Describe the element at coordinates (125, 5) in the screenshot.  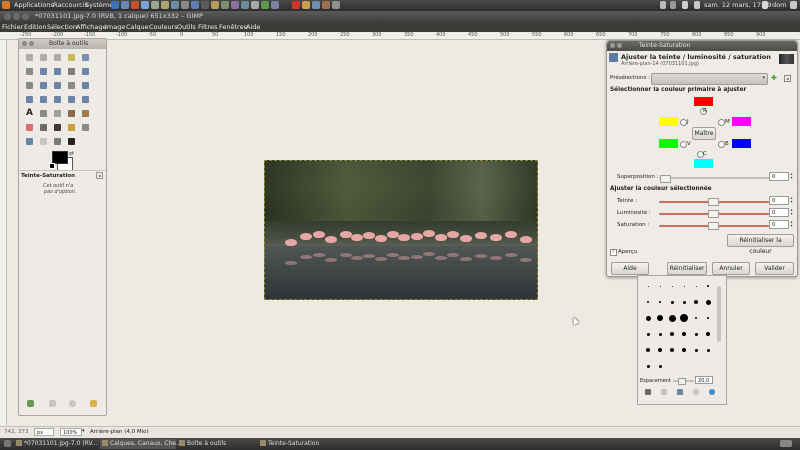
I see `mail-launcher-icon` at that location.